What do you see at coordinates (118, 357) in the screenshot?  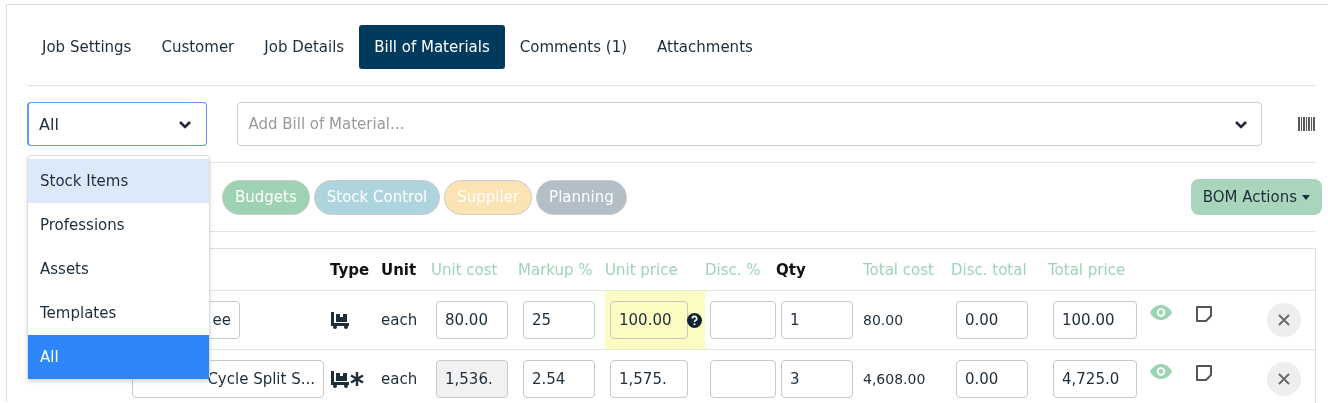 I see `dropdown-option: All` at bounding box center [118, 357].